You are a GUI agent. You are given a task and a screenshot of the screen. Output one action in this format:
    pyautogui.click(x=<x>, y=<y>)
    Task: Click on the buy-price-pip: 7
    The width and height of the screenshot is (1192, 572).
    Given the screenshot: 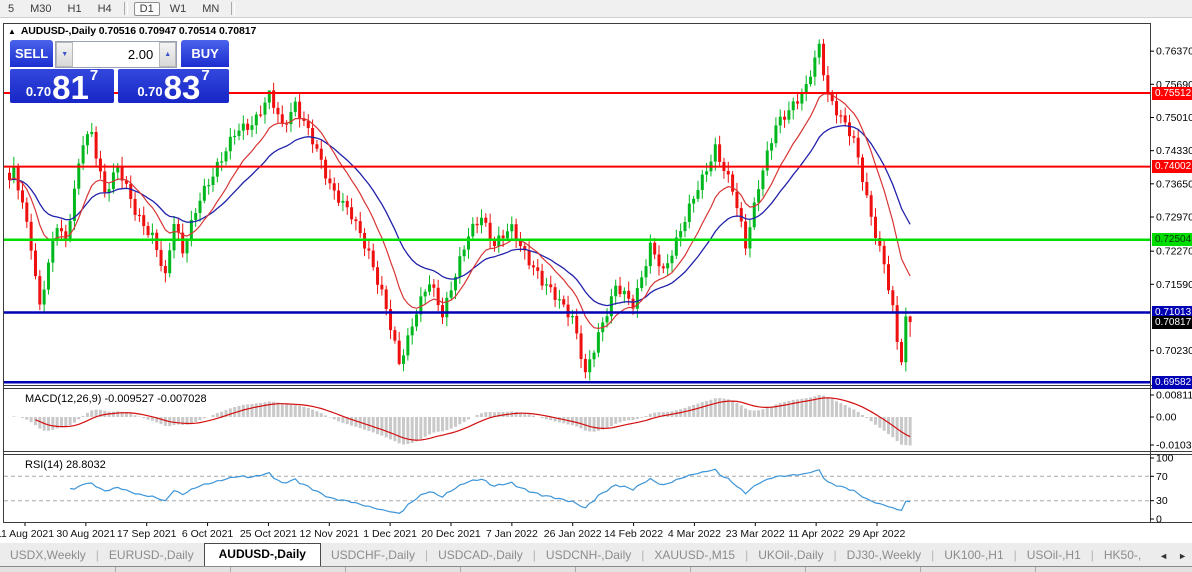 What is the action you would take?
    pyautogui.click(x=205, y=75)
    